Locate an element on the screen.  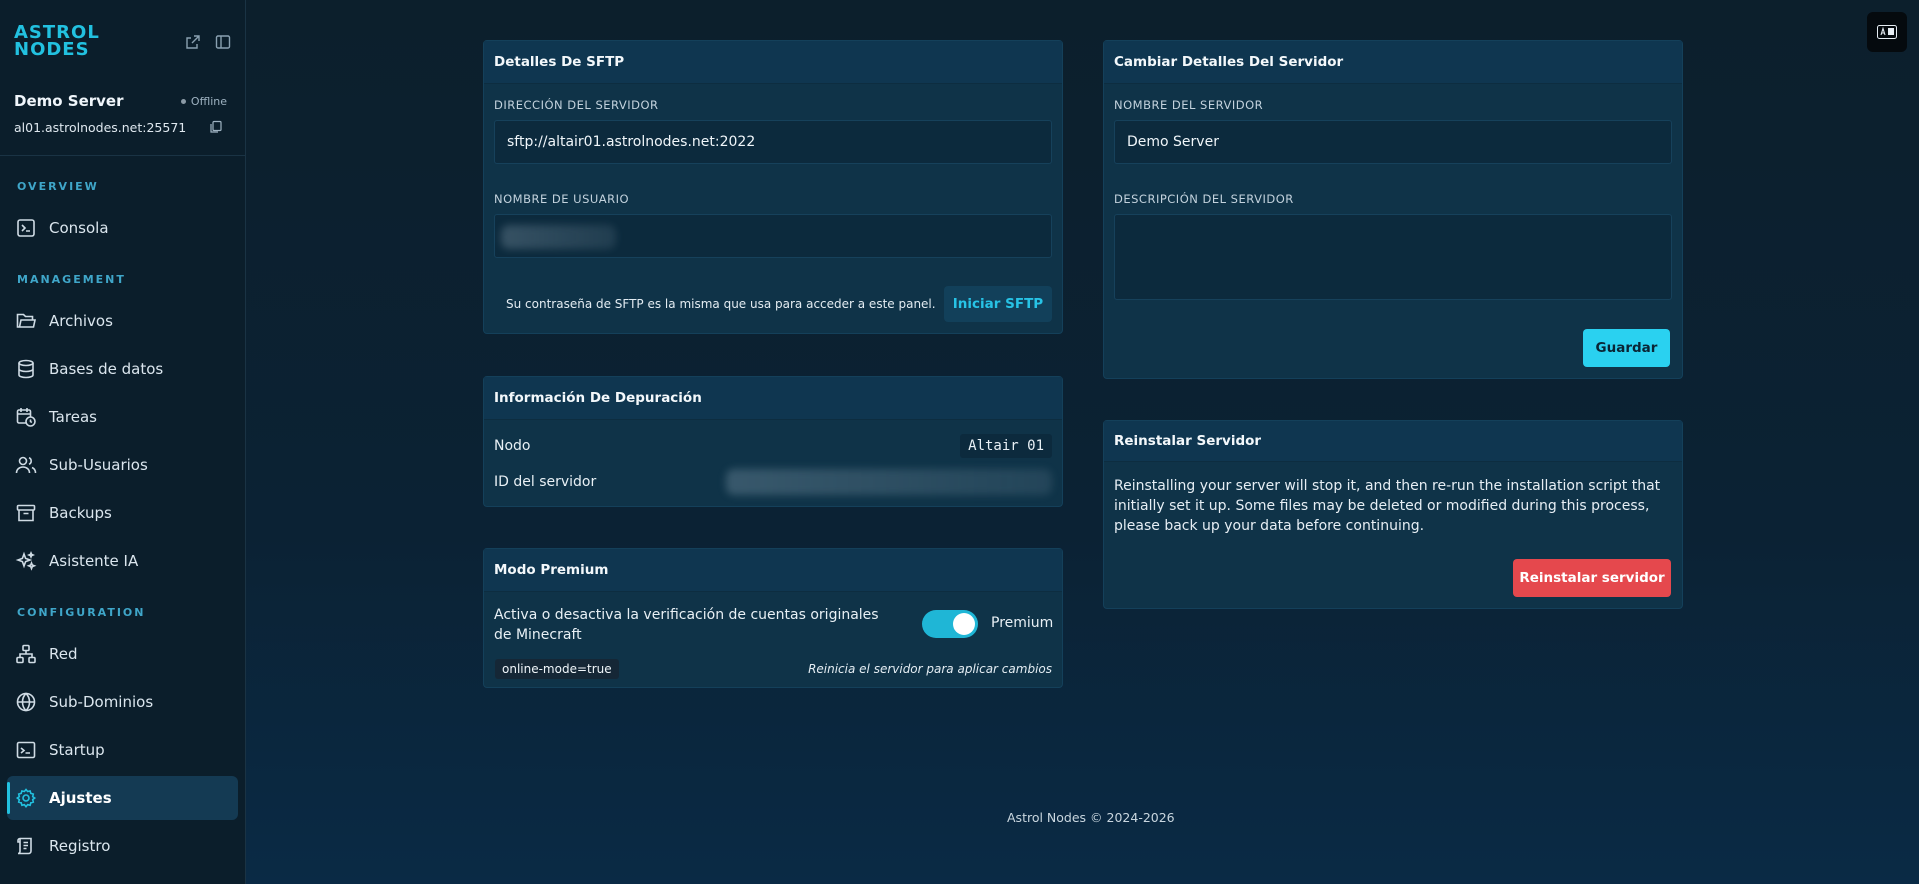
sidebar-item-archivos: Archivos is located at coordinates (122, 321).